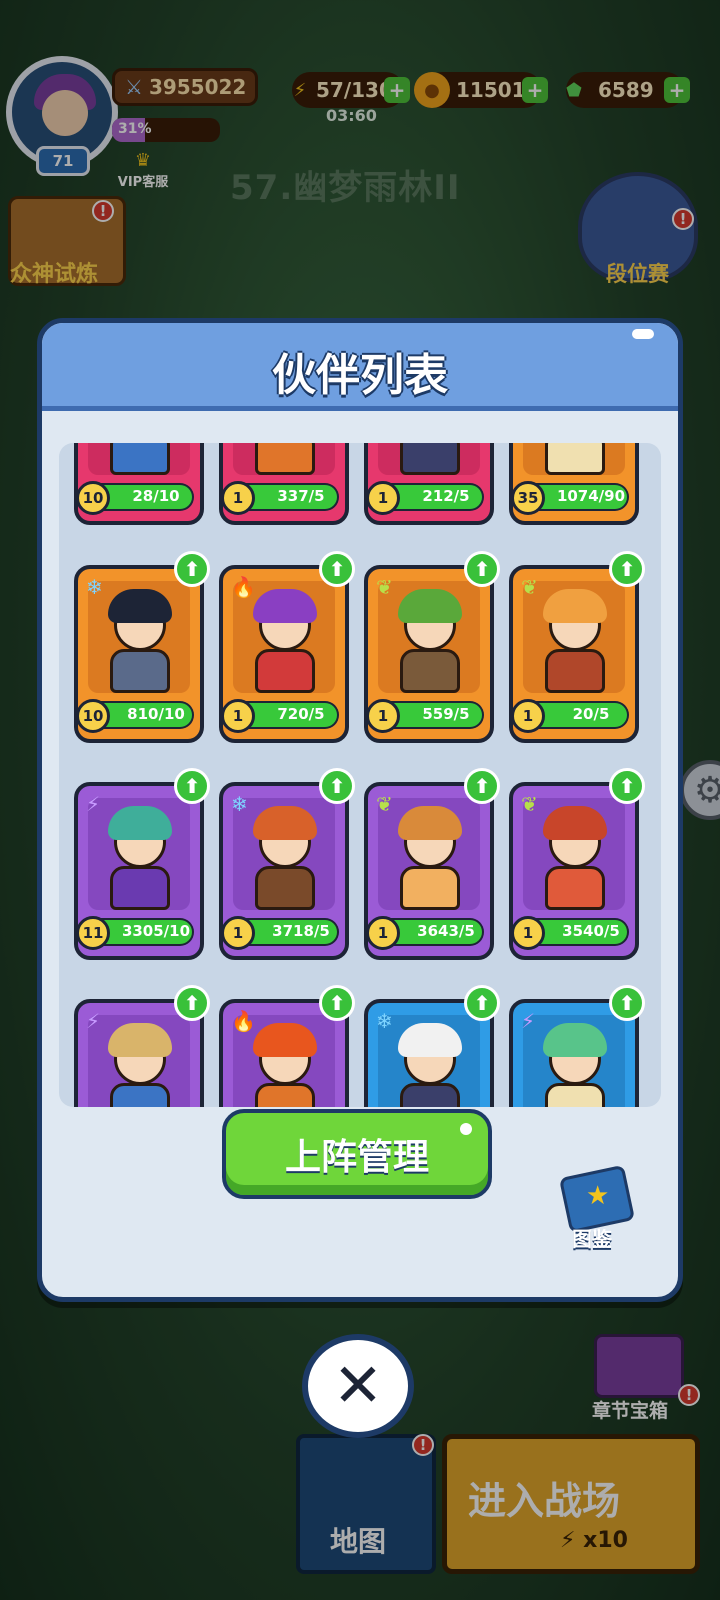 Image resolution: width=720 pixels, height=1600 pixels. What do you see at coordinates (301, 931) in the screenshot?
I see `shard-count: 3718/5` at bounding box center [301, 931].